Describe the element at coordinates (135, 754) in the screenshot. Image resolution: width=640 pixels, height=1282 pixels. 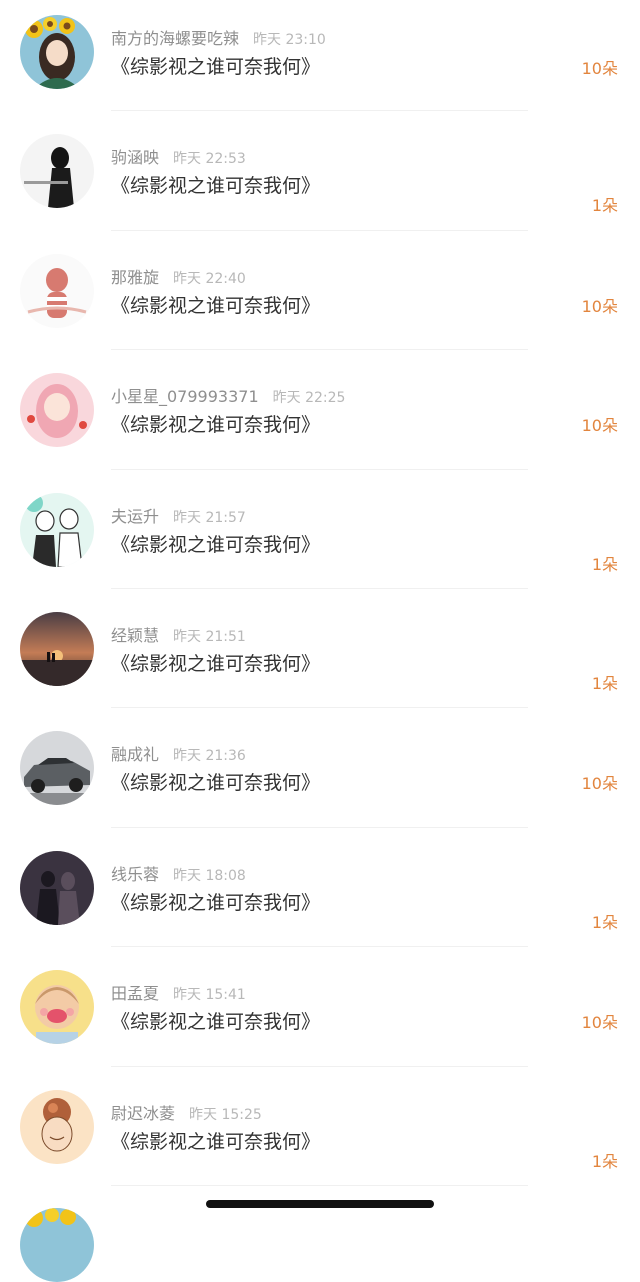
I see `user-name: 融成礼` at that location.